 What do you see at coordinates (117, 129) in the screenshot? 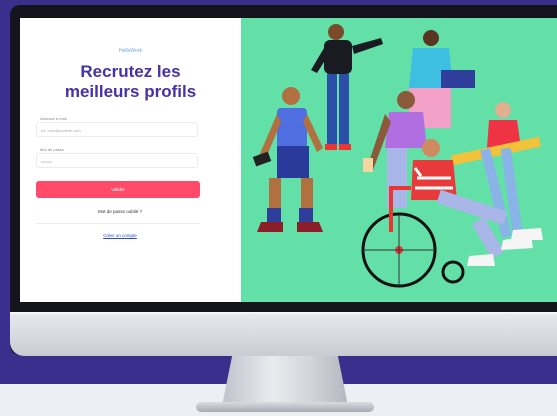
I see `email-field: ex: nom@société.com` at bounding box center [117, 129].